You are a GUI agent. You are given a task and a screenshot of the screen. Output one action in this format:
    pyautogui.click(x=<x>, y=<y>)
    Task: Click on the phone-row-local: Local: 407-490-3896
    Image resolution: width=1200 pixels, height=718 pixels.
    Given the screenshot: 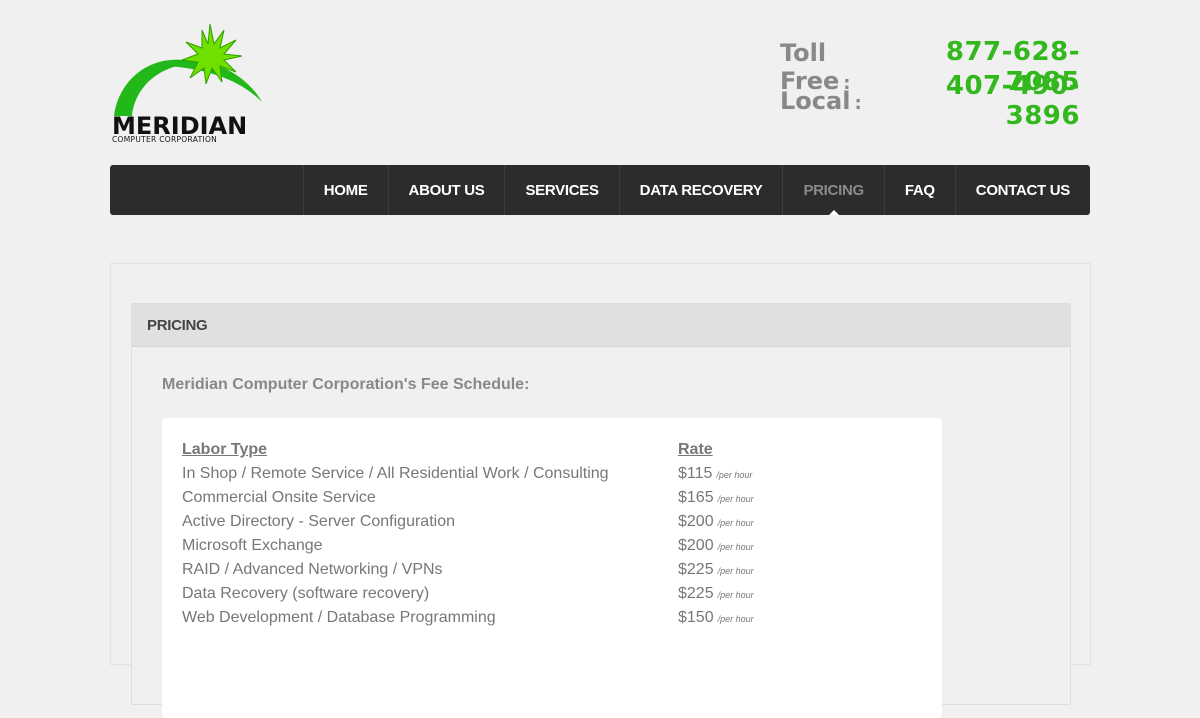 What is the action you would take?
    pyautogui.click(x=930, y=101)
    